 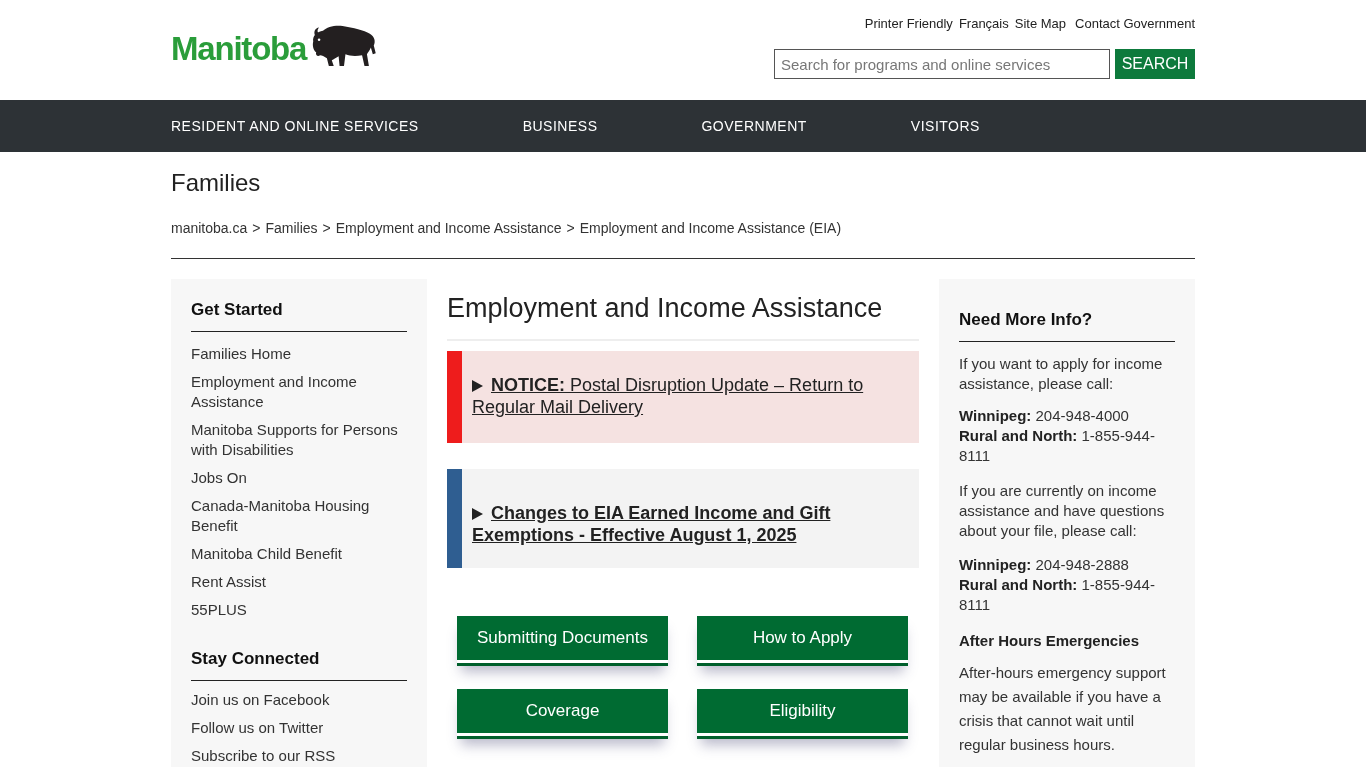 What do you see at coordinates (675, 396) in the screenshot?
I see `notice-link: NOTICE: Postal Disruption Update – Return to Regular Mail Delivery` at bounding box center [675, 396].